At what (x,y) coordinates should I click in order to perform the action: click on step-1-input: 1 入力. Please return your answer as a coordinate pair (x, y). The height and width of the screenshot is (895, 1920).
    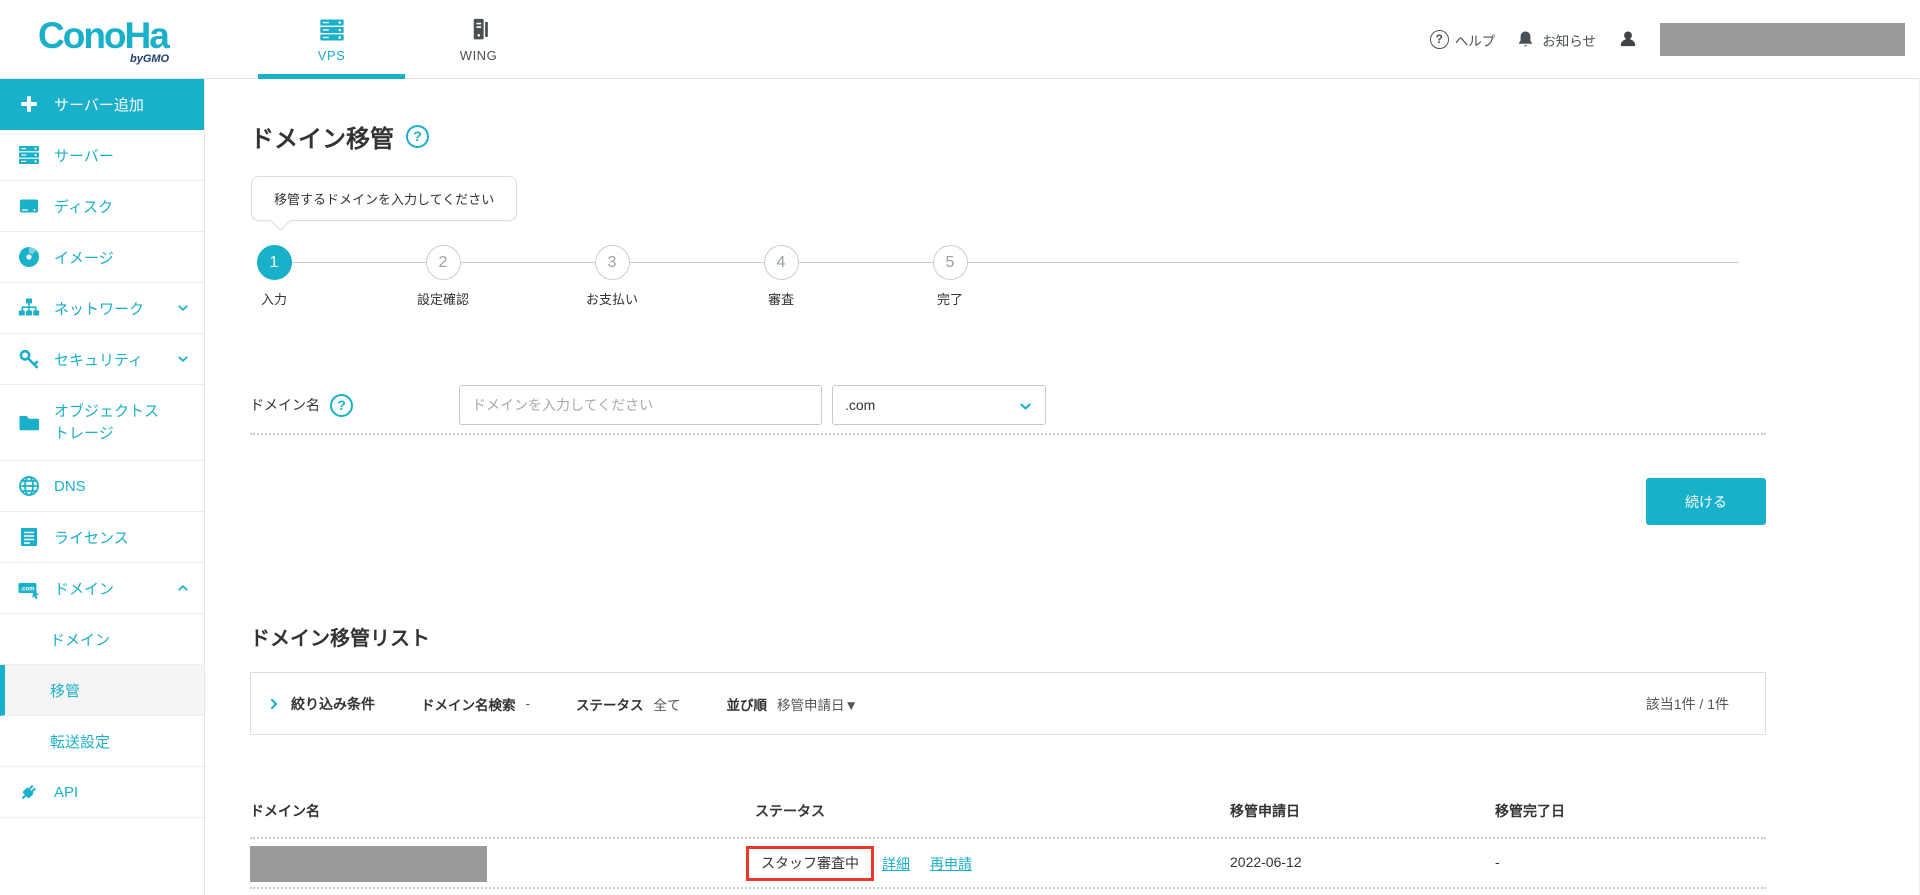
    Looking at the image, I should click on (274, 276).